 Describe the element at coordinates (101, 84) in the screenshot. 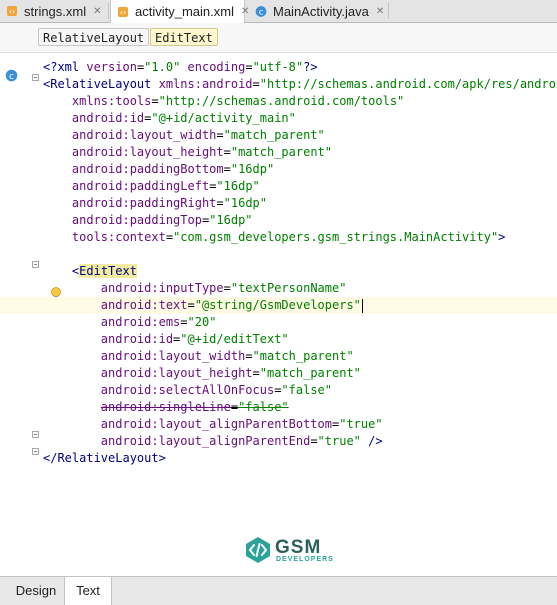

I see `code-token: <RelativeLayout` at that location.